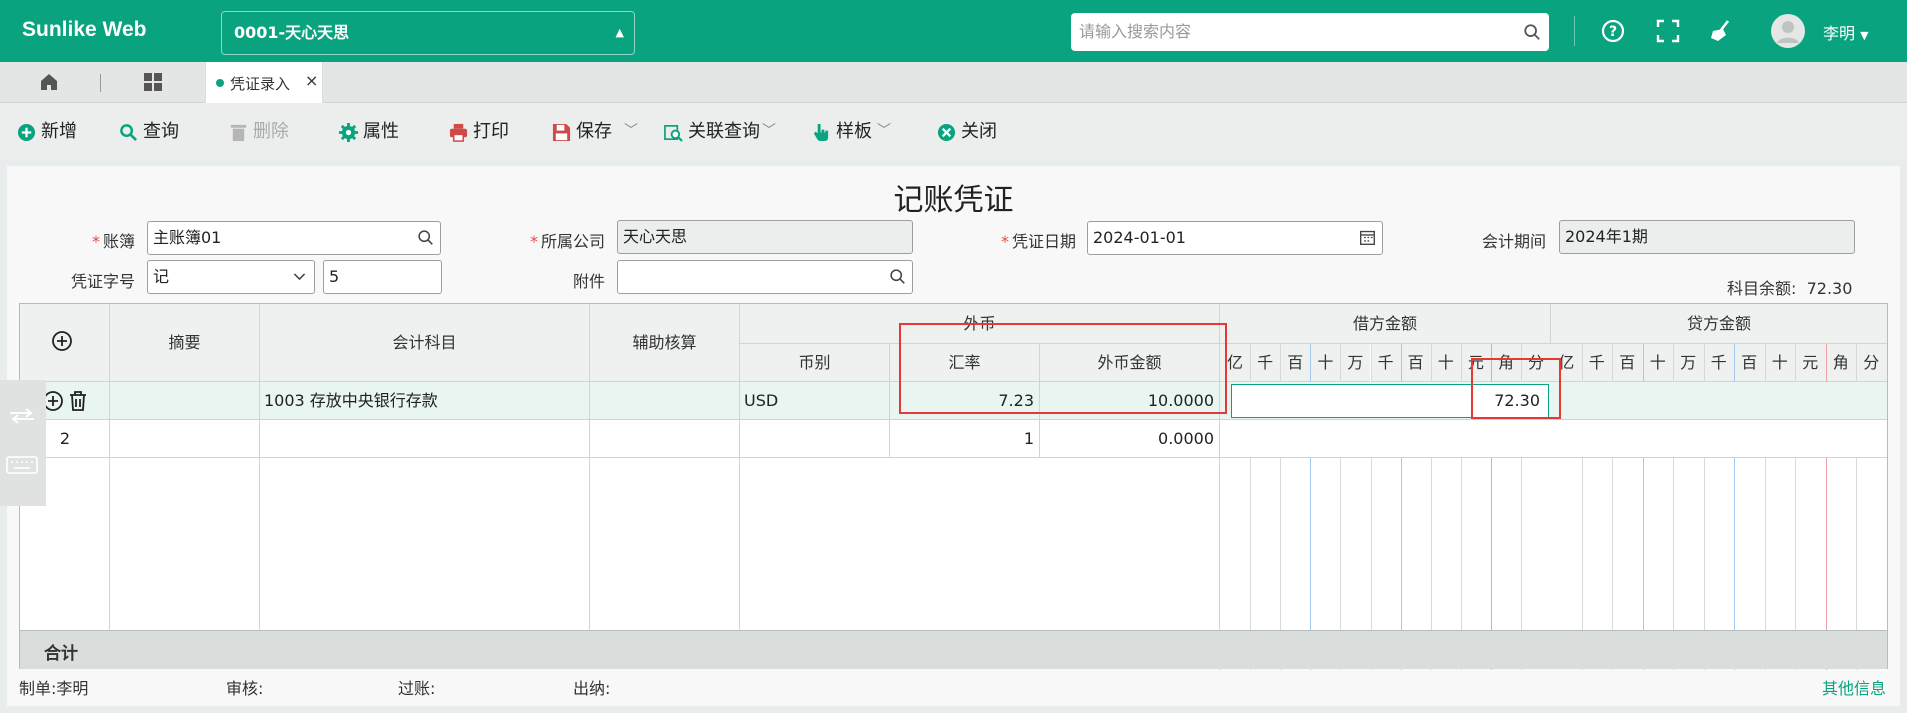  Describe the element at coordinates (816, 439) in the screenshot. I see `row-currency` at that location.